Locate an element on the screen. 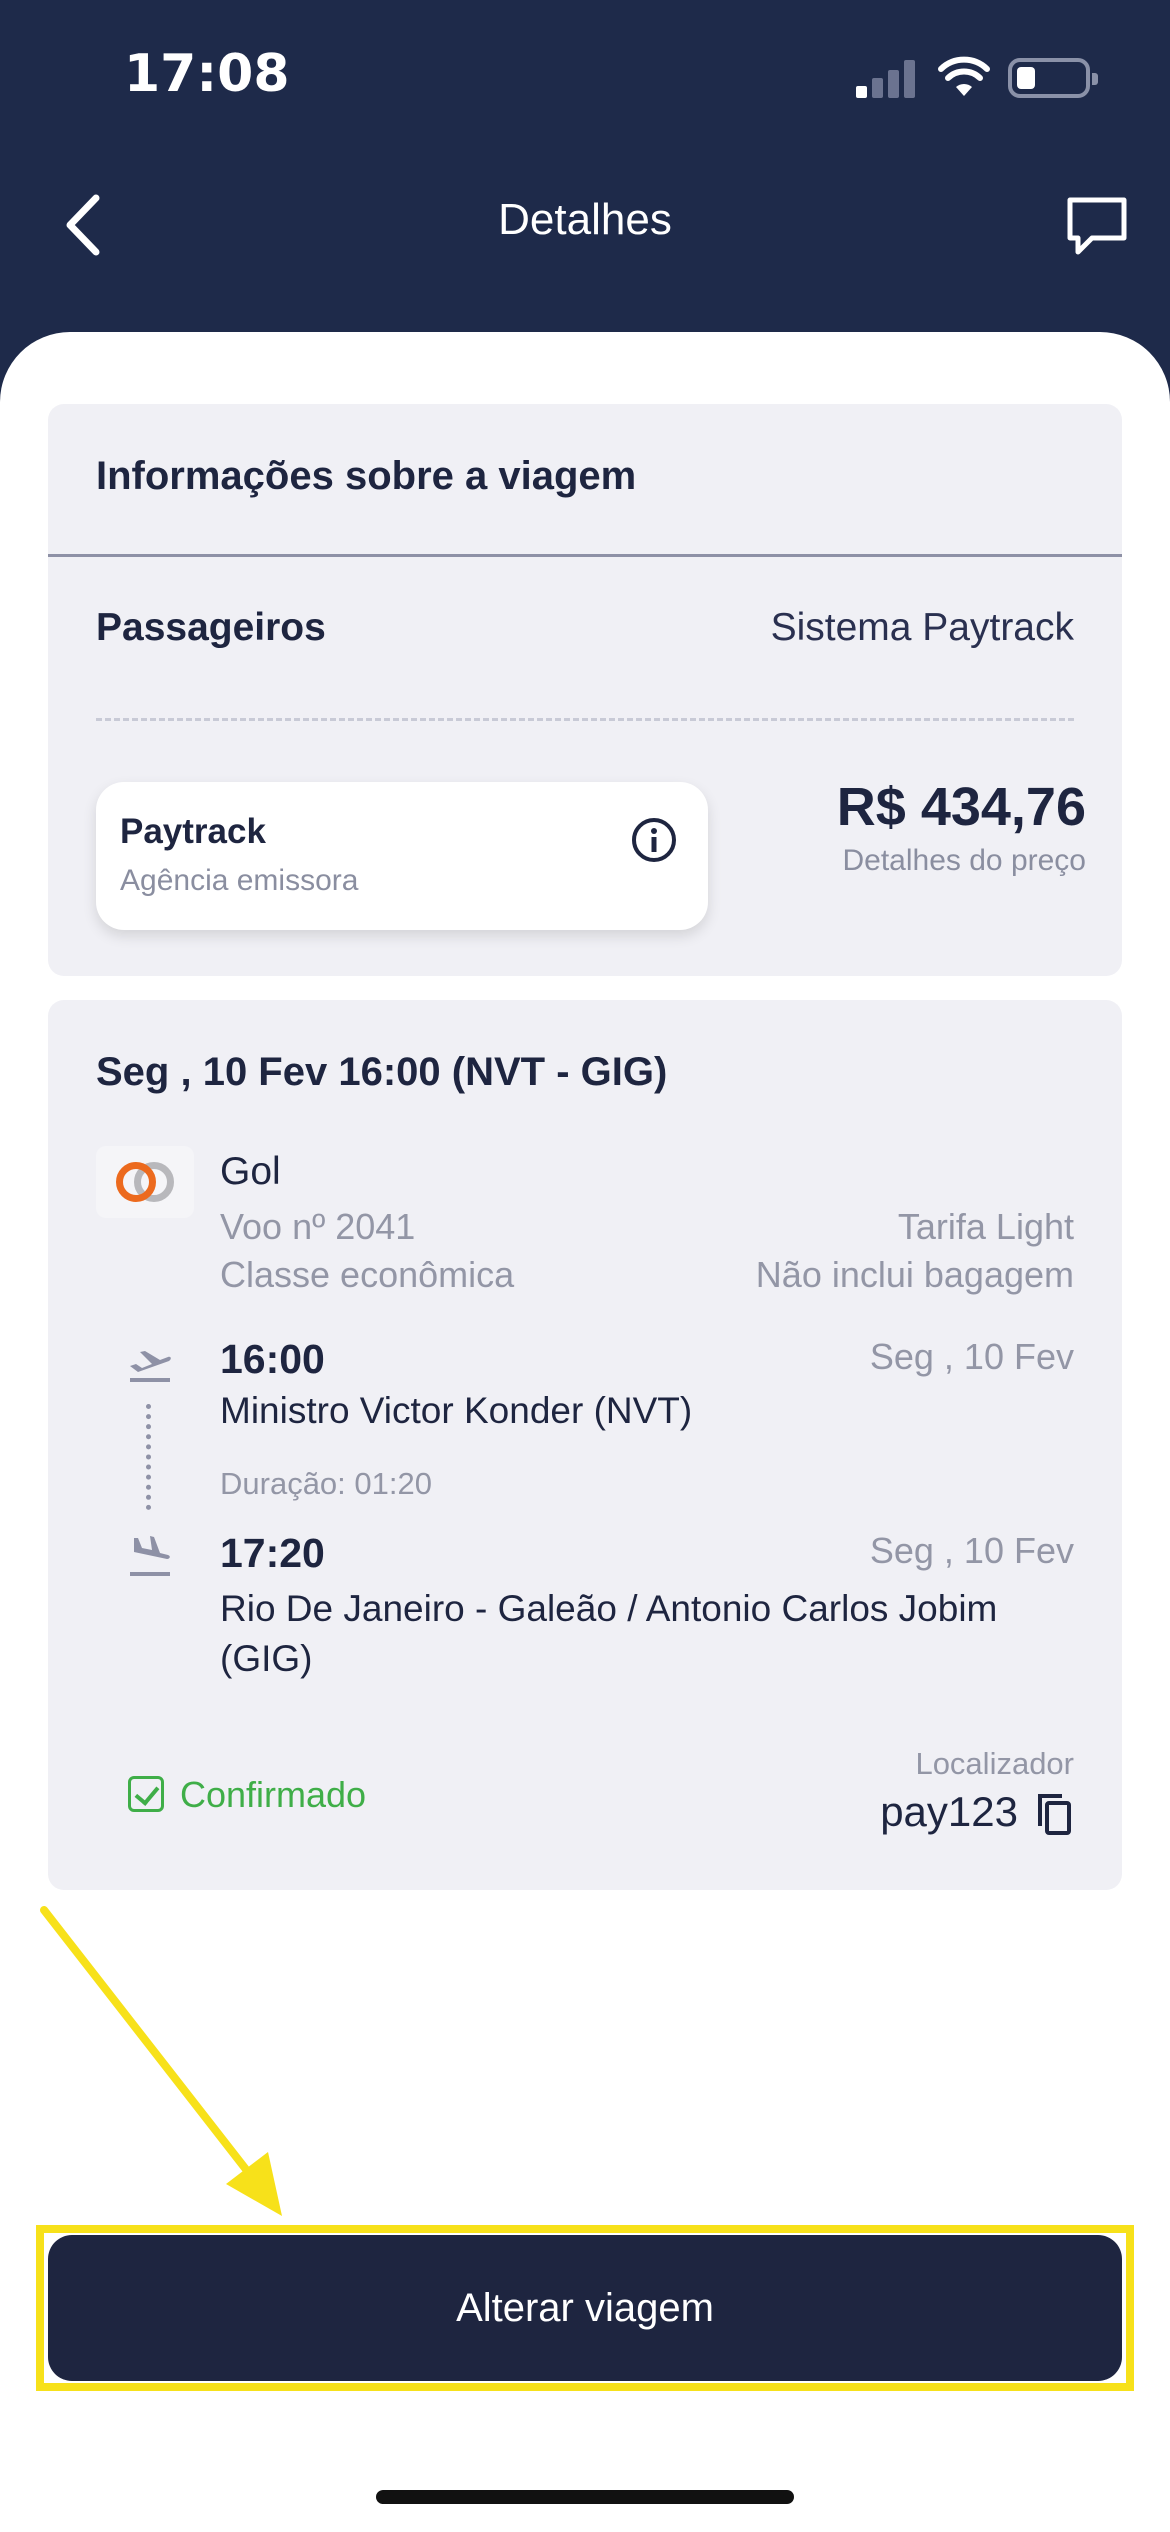  dashed-divider is located at coordinates (585, 719).